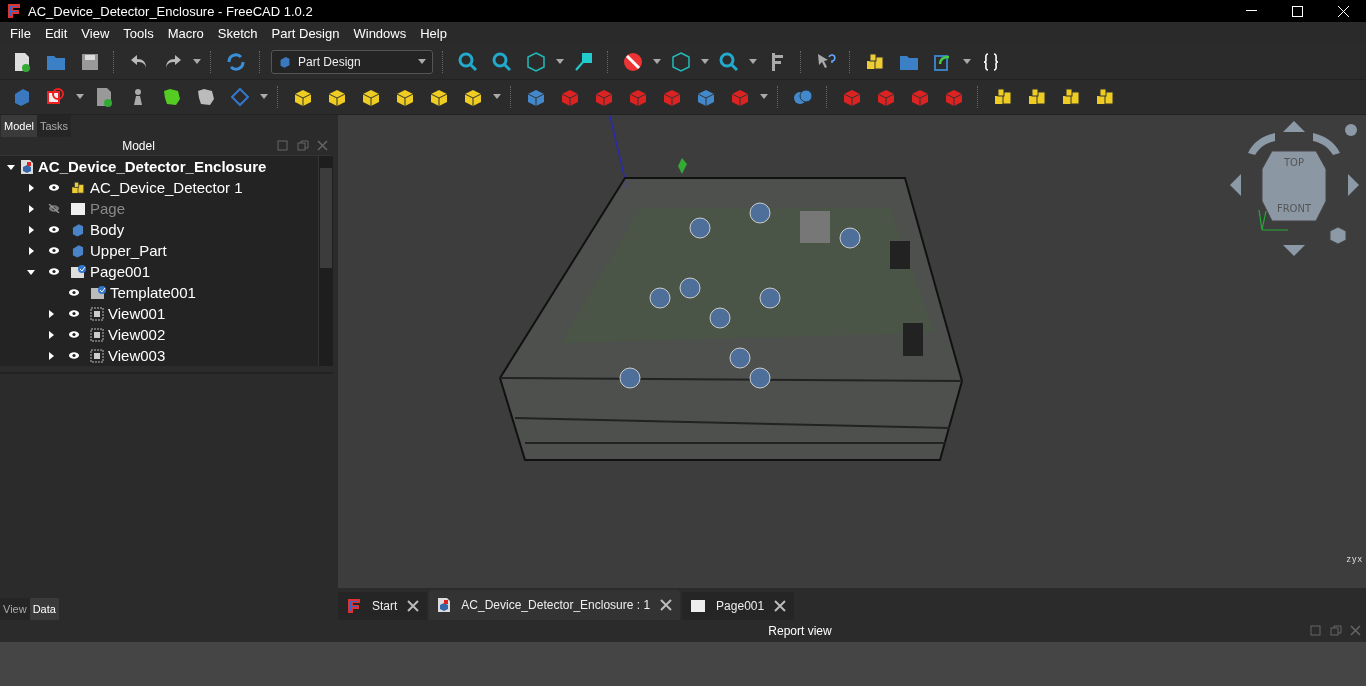 The image size is (1366, 686). What do you see at coordinates (137, 334) in the screenshot?
I see `tree-item: View002` at bounding box center [137, 334].